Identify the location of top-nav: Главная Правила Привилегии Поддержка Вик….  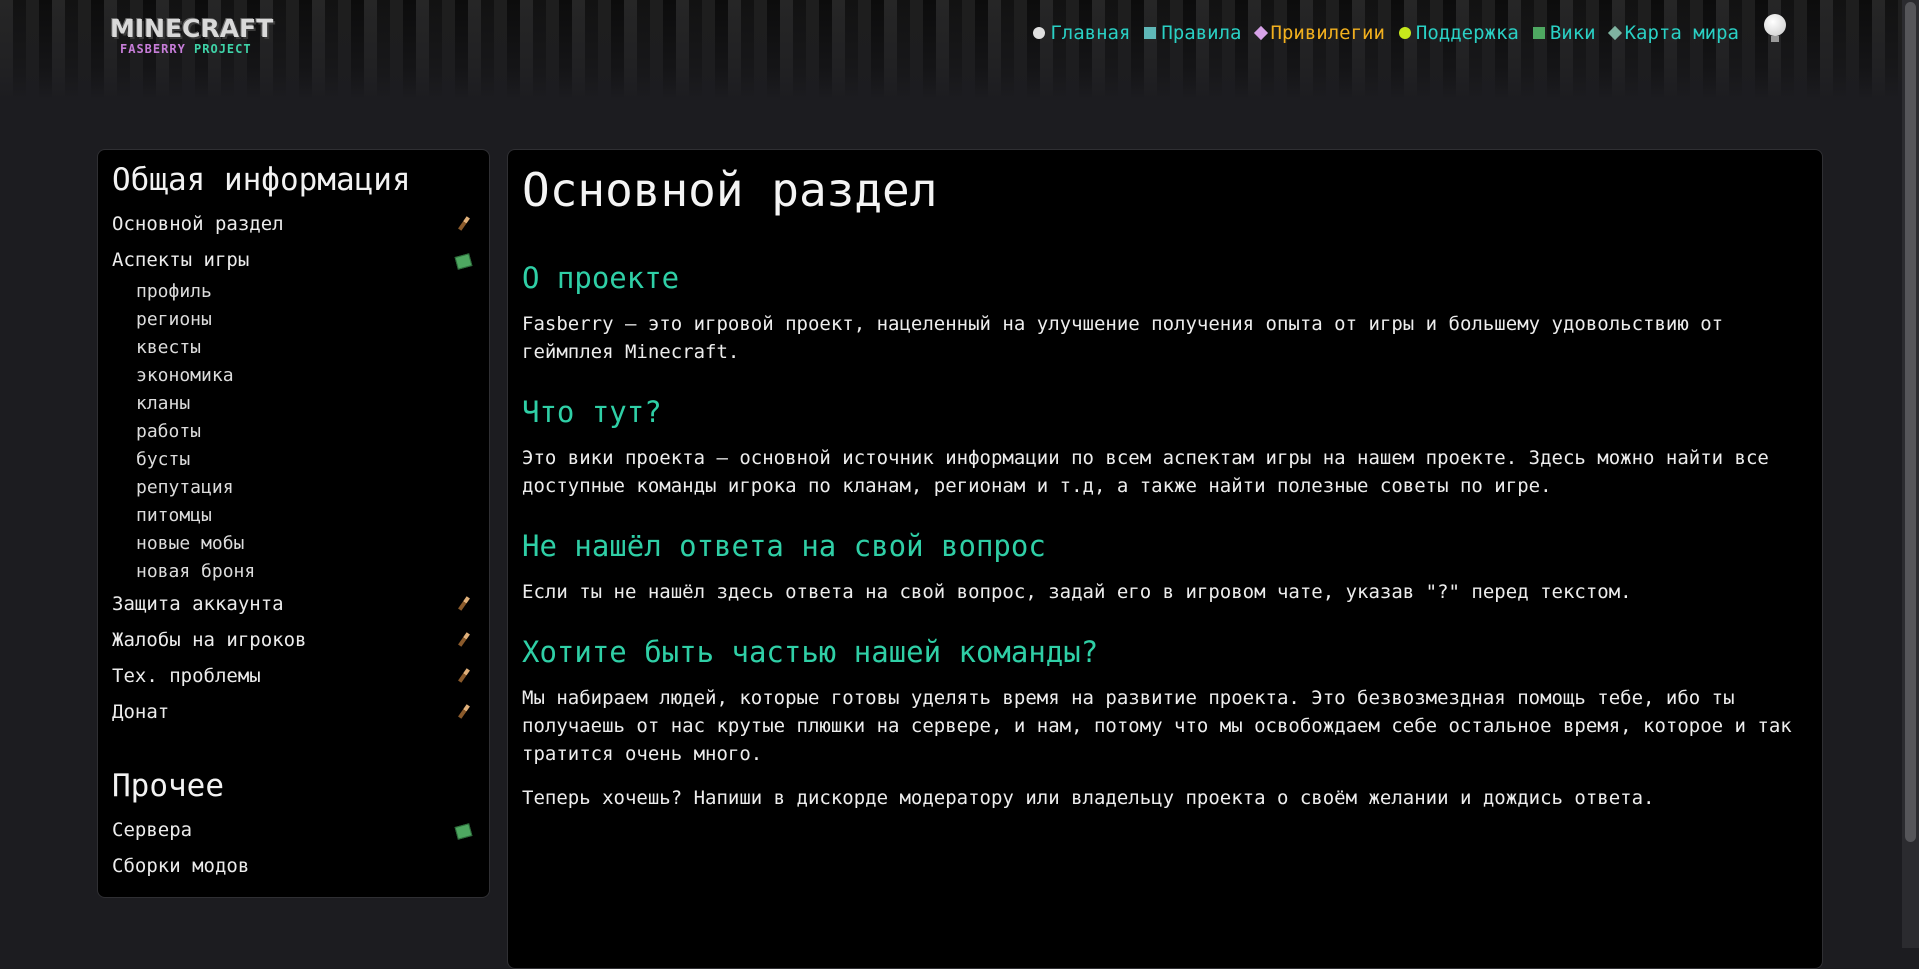
(1386, 33).